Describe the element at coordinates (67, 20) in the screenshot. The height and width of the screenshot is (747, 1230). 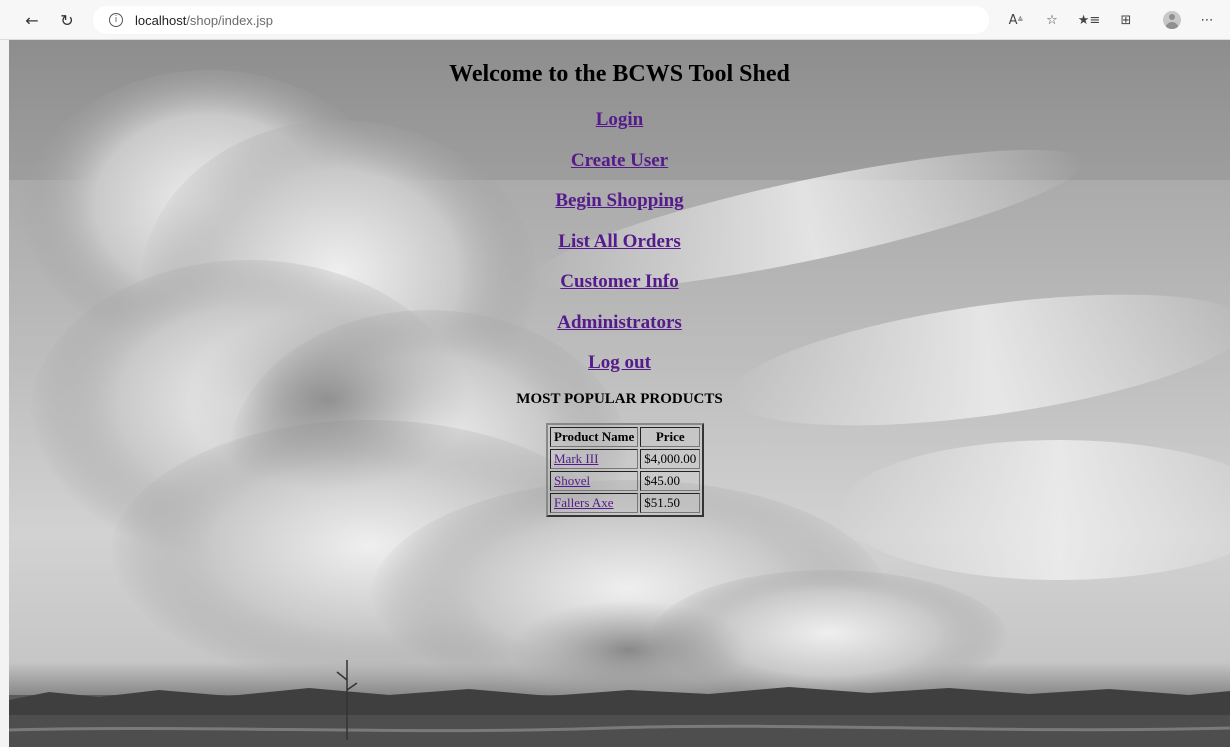
I see `refresh-icon: ↻` at that location.